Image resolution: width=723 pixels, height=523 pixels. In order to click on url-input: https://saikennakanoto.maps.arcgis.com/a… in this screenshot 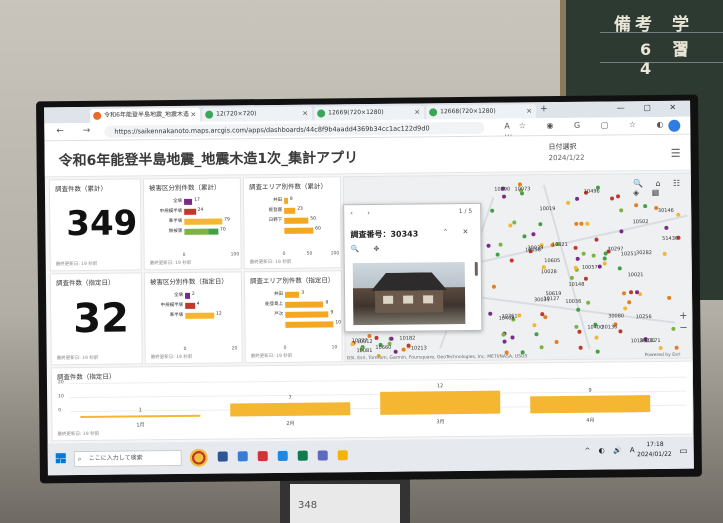, I will do `click(294, 129)`.